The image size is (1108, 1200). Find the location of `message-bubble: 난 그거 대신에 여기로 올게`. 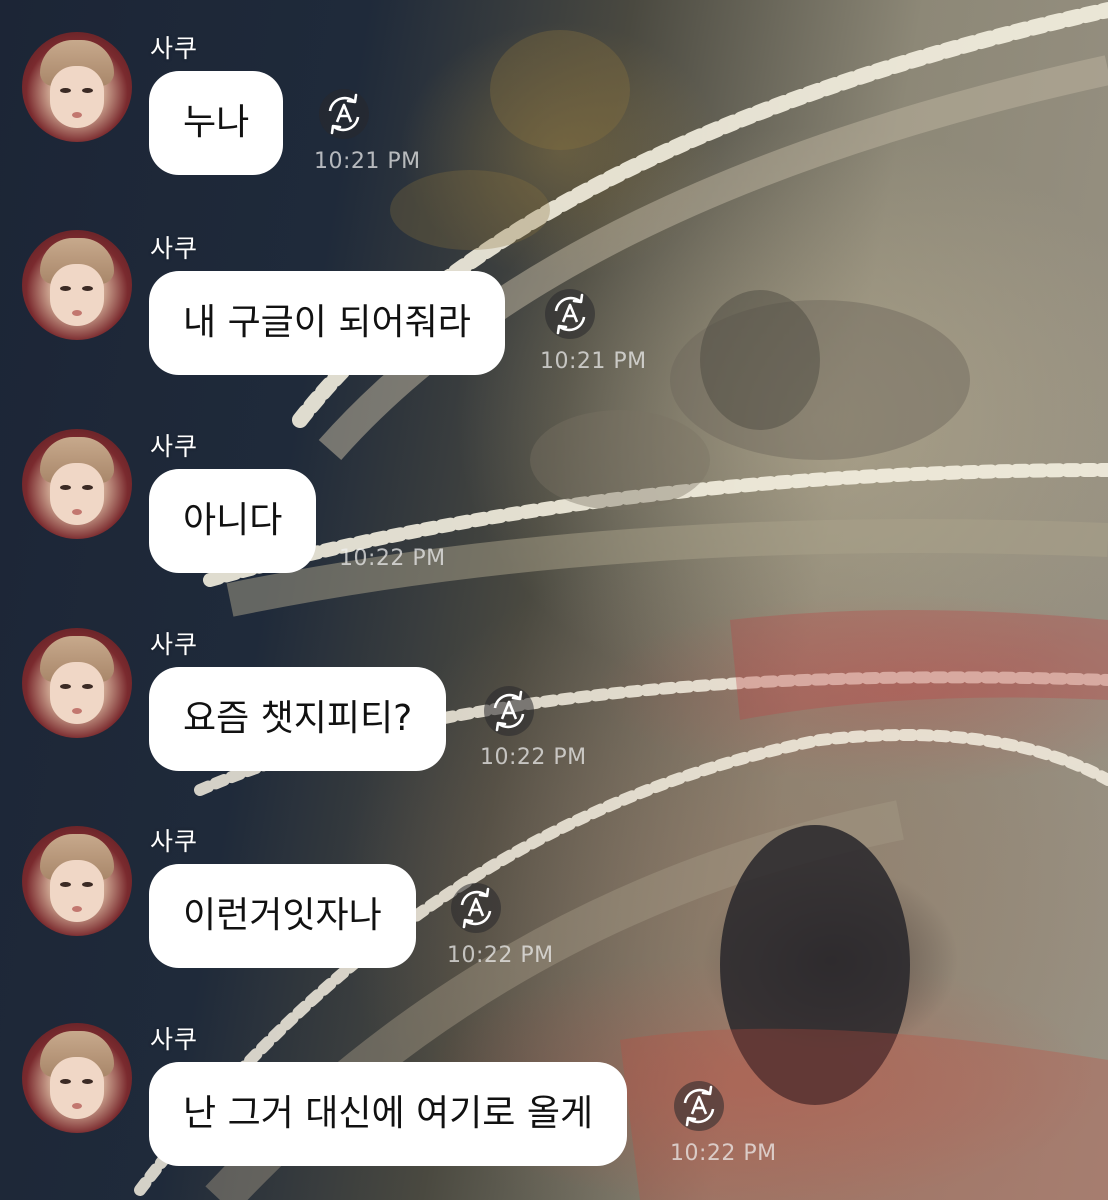

message-bubble: 난 그거 대신에 여기로 올게 is located at coordinates (388, 1114).